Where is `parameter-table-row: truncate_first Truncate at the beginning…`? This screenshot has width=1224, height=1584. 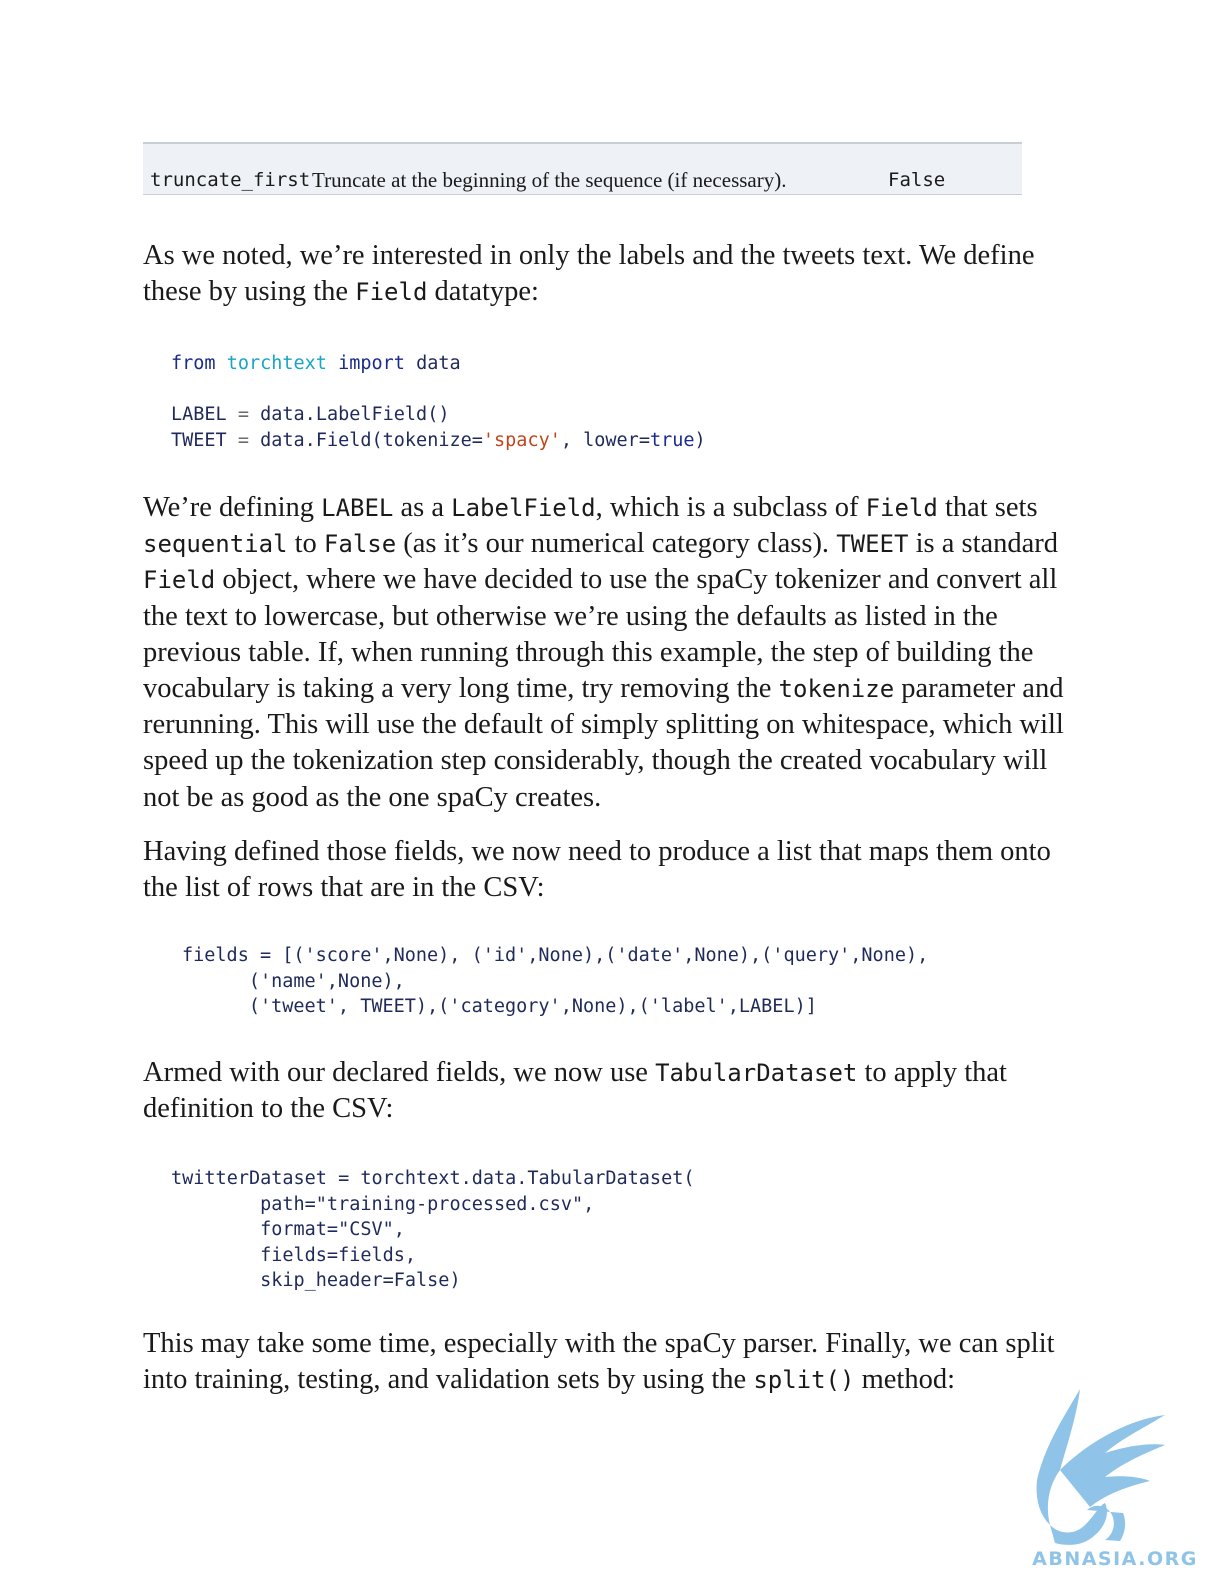 parameter-table-row: truncate_first Truncate at the beginning… is located at coordinates (582, 168).